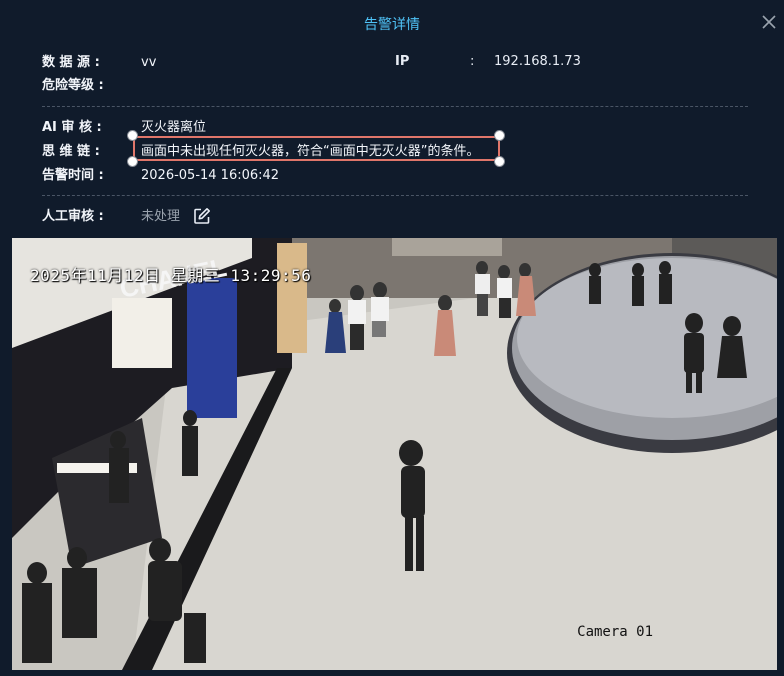 This screenshot has height=676, width=784. What do you see at coordinates (124, 128) in the screenshot?
I see `ai-review-row: AI 审 核 : 灭火器离位` at bounding box center [124, 128].